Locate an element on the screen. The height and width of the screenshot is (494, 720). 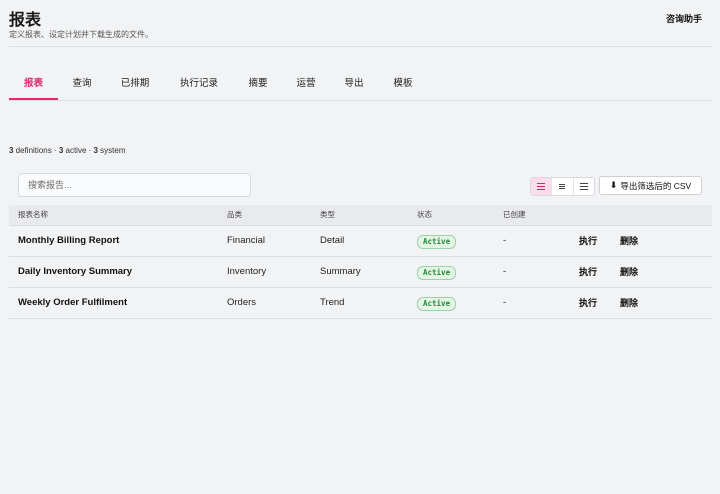
tab-templates: 模板 is located at coordinates (403, 84).